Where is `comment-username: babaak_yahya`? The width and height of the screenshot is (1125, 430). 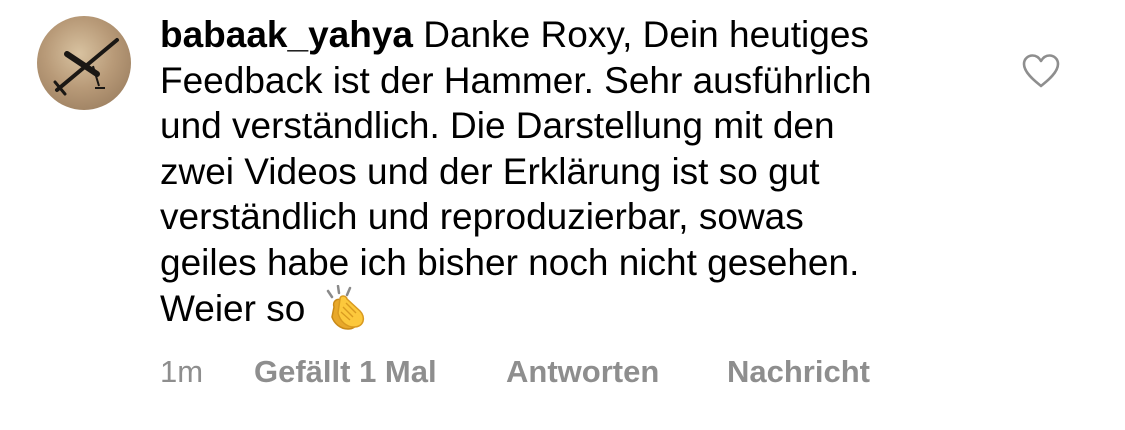
comment-username: babaak_yahya is located at coordinates (286, 34).